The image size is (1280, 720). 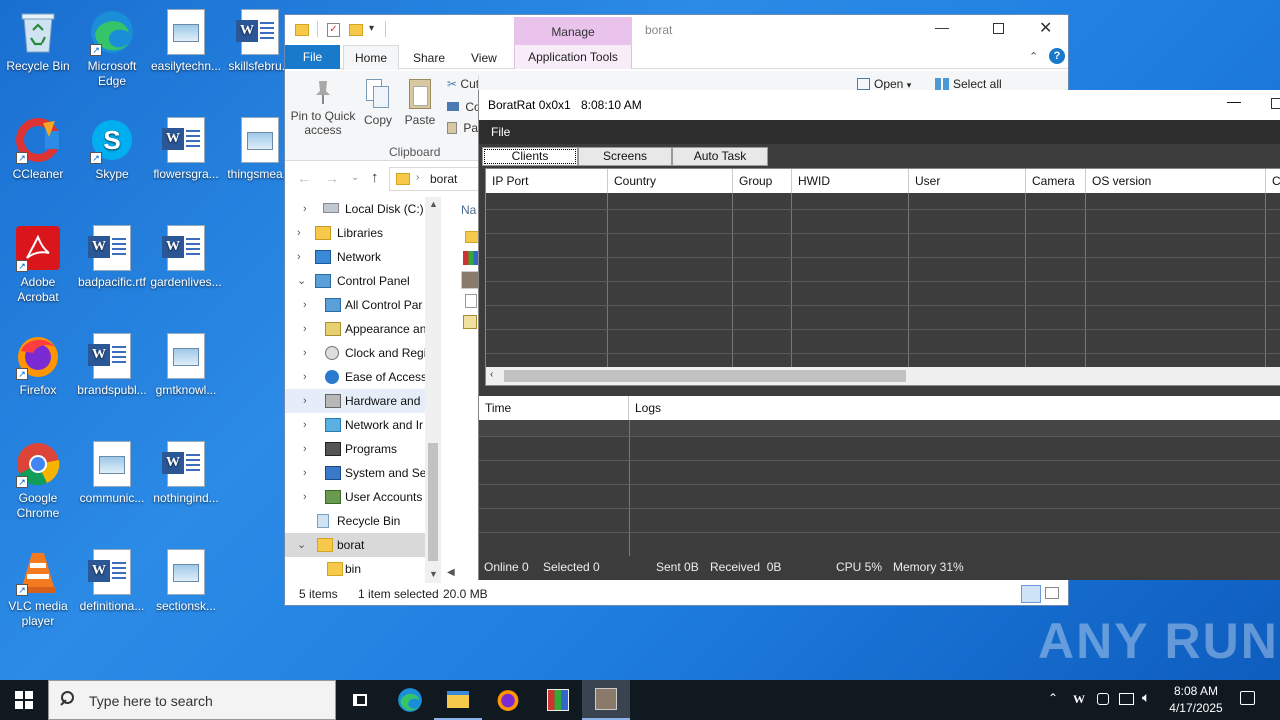 I want to click on column-camera: Camera, so click(x=1056, y=181).